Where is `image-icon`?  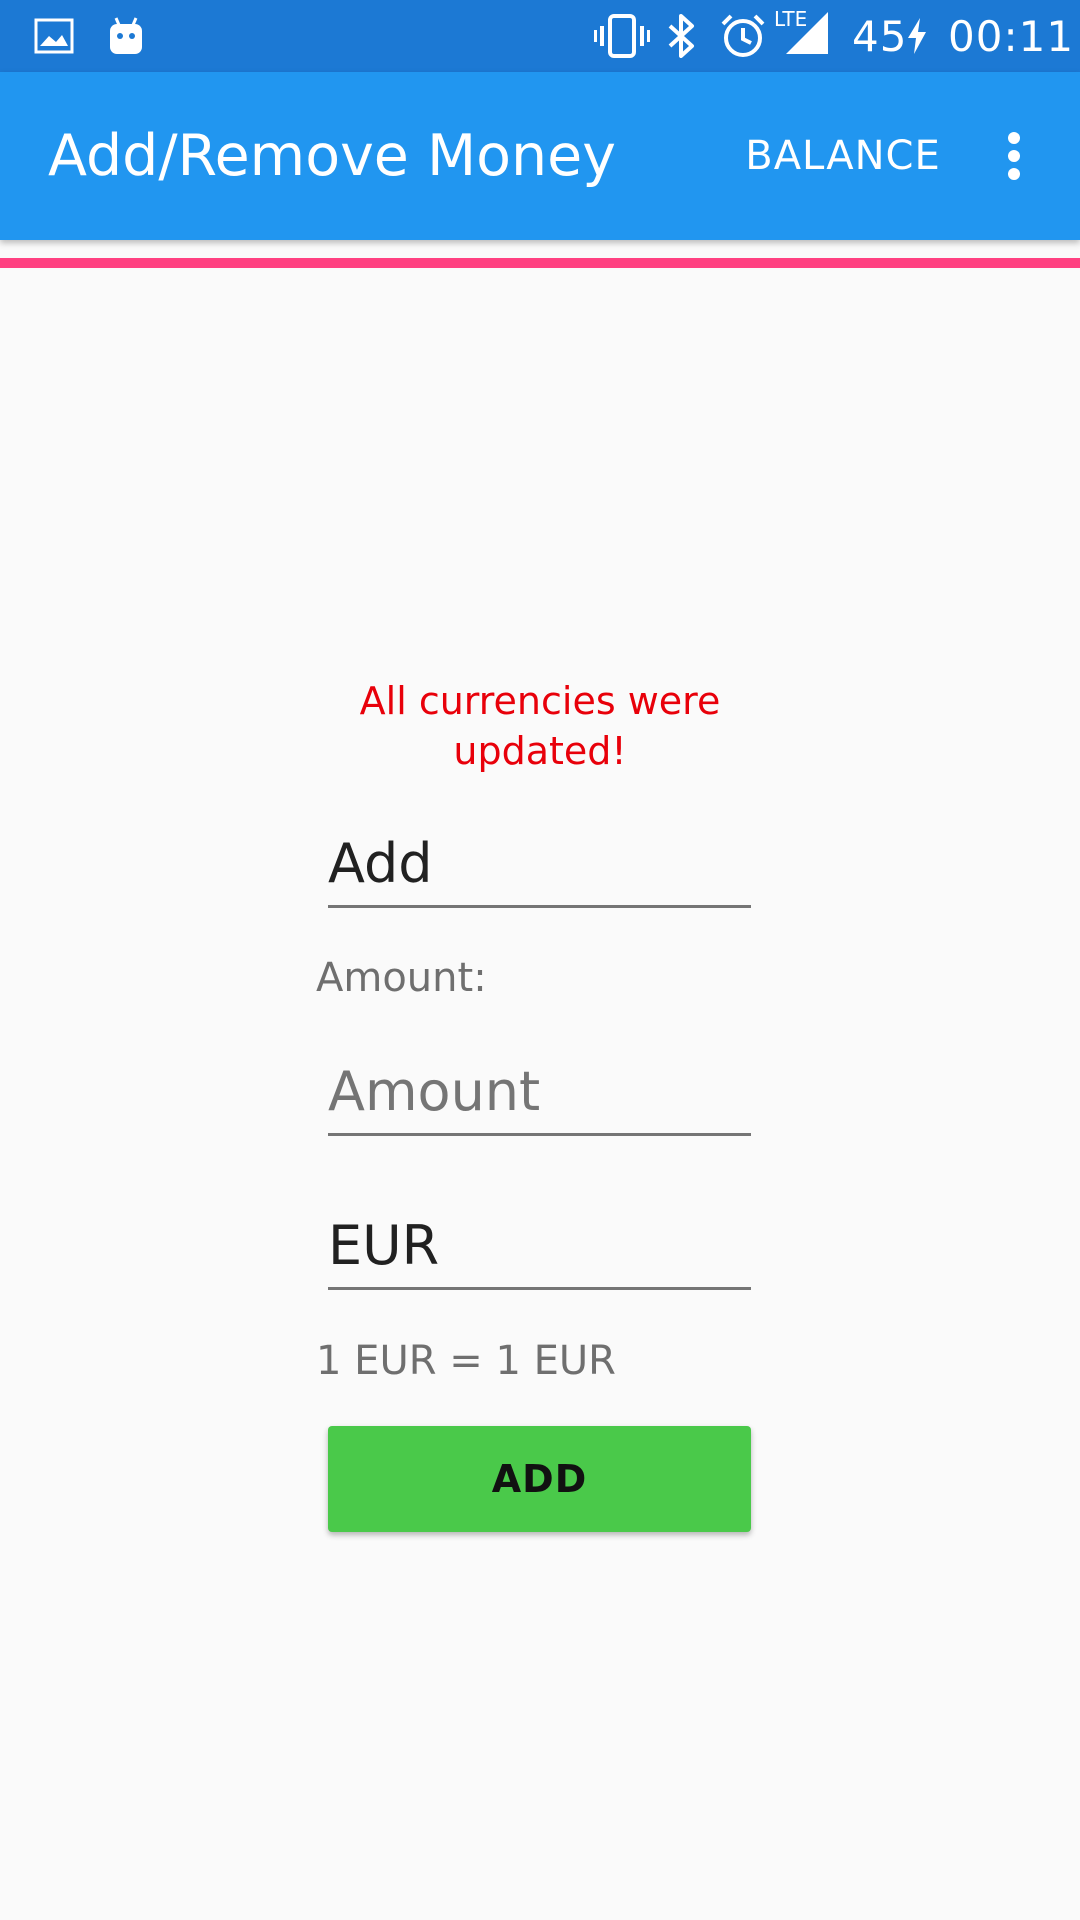 image-icon is located at coordinates (54, 36).